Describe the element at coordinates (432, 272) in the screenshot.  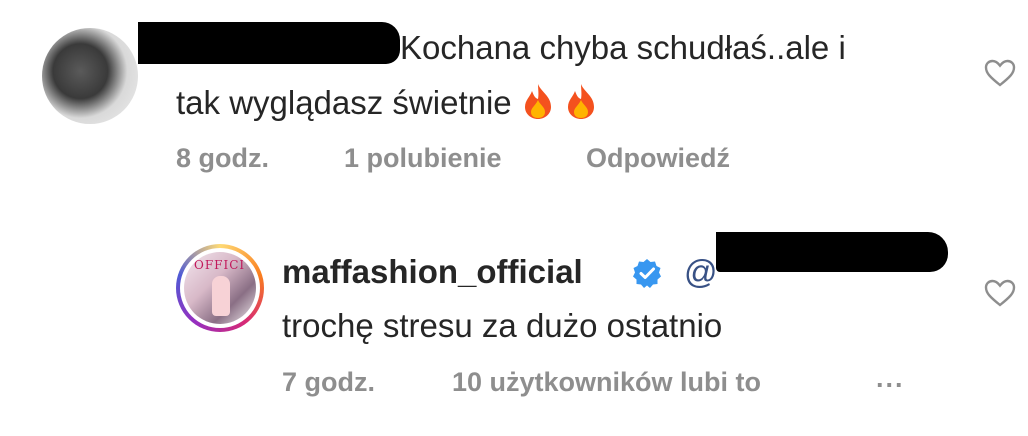
I see `reply-username: maffashion_official` at that location.